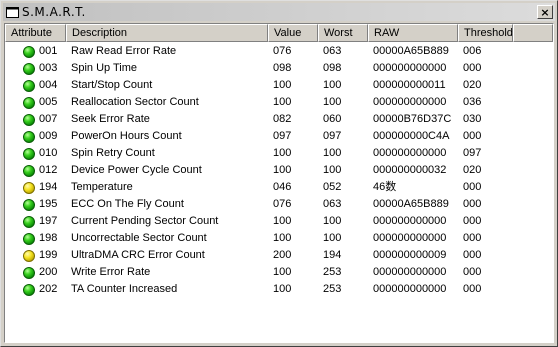 Image resolution: width=558 pixels, height=347 pixels. Describe the element at coordinates (35, 255) in the screenshot. I see `attribute-cell: 199` at that location.